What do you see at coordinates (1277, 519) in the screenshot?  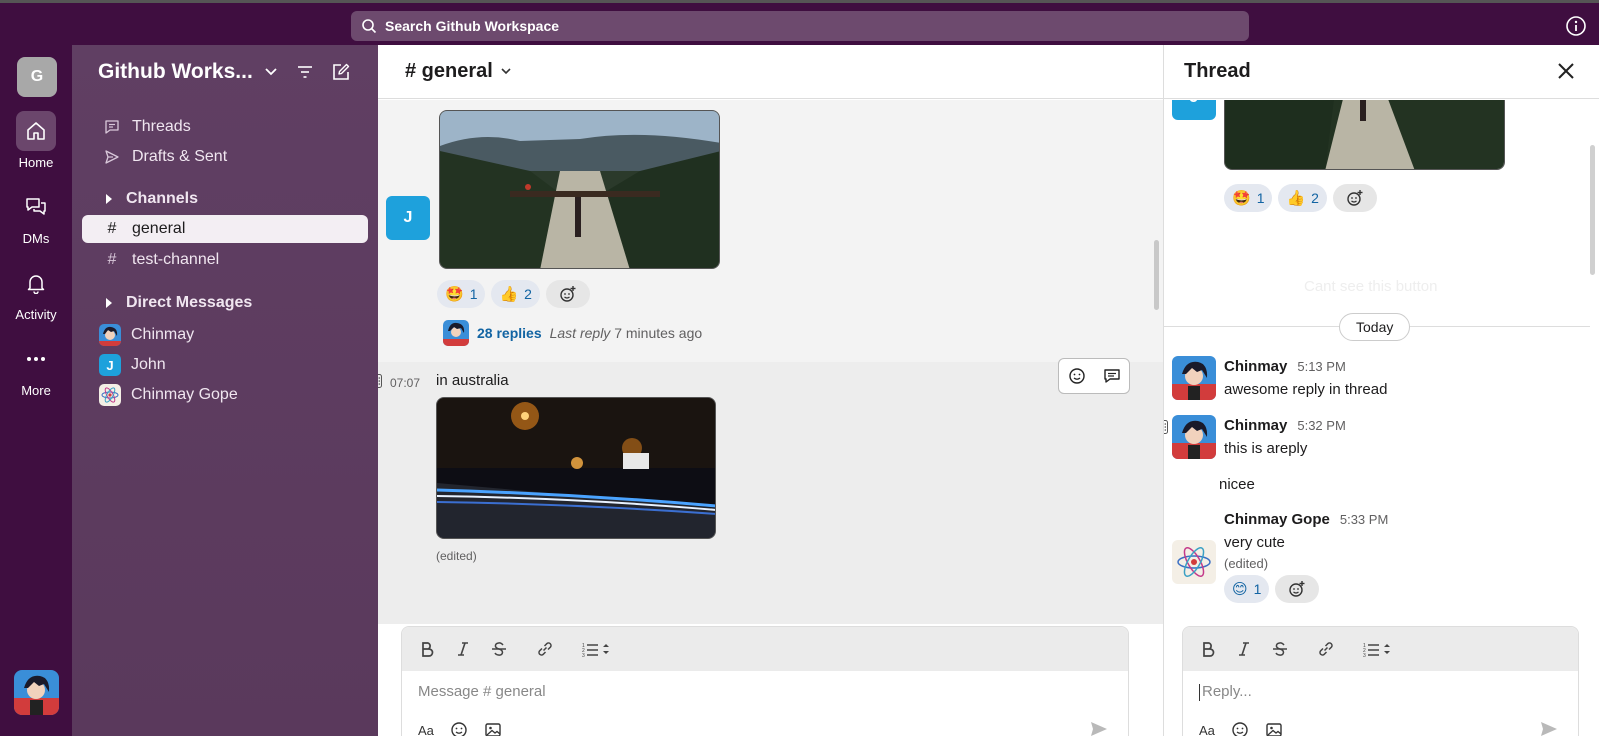 I see `reply-author: Chinmay Gope` at bounding box center [1277, 519].